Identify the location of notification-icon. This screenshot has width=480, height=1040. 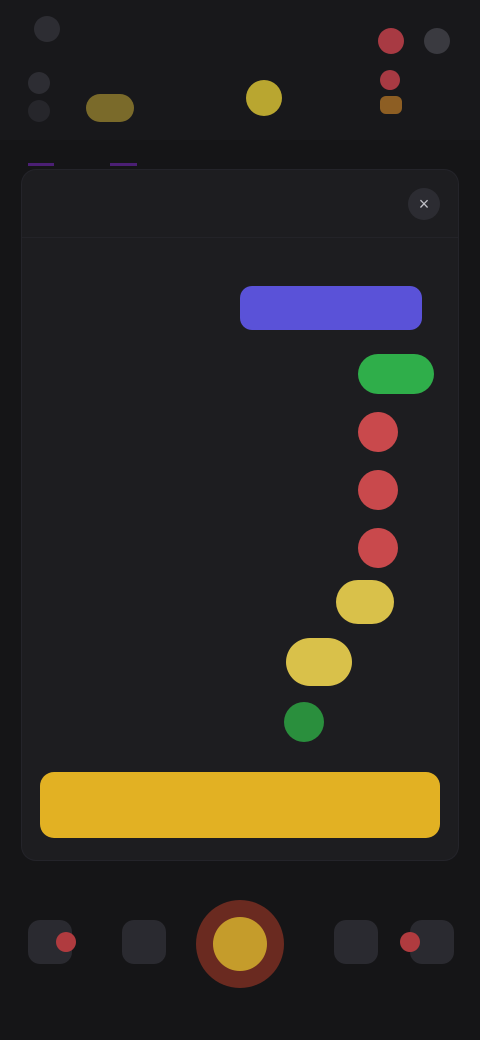
(391, 41).